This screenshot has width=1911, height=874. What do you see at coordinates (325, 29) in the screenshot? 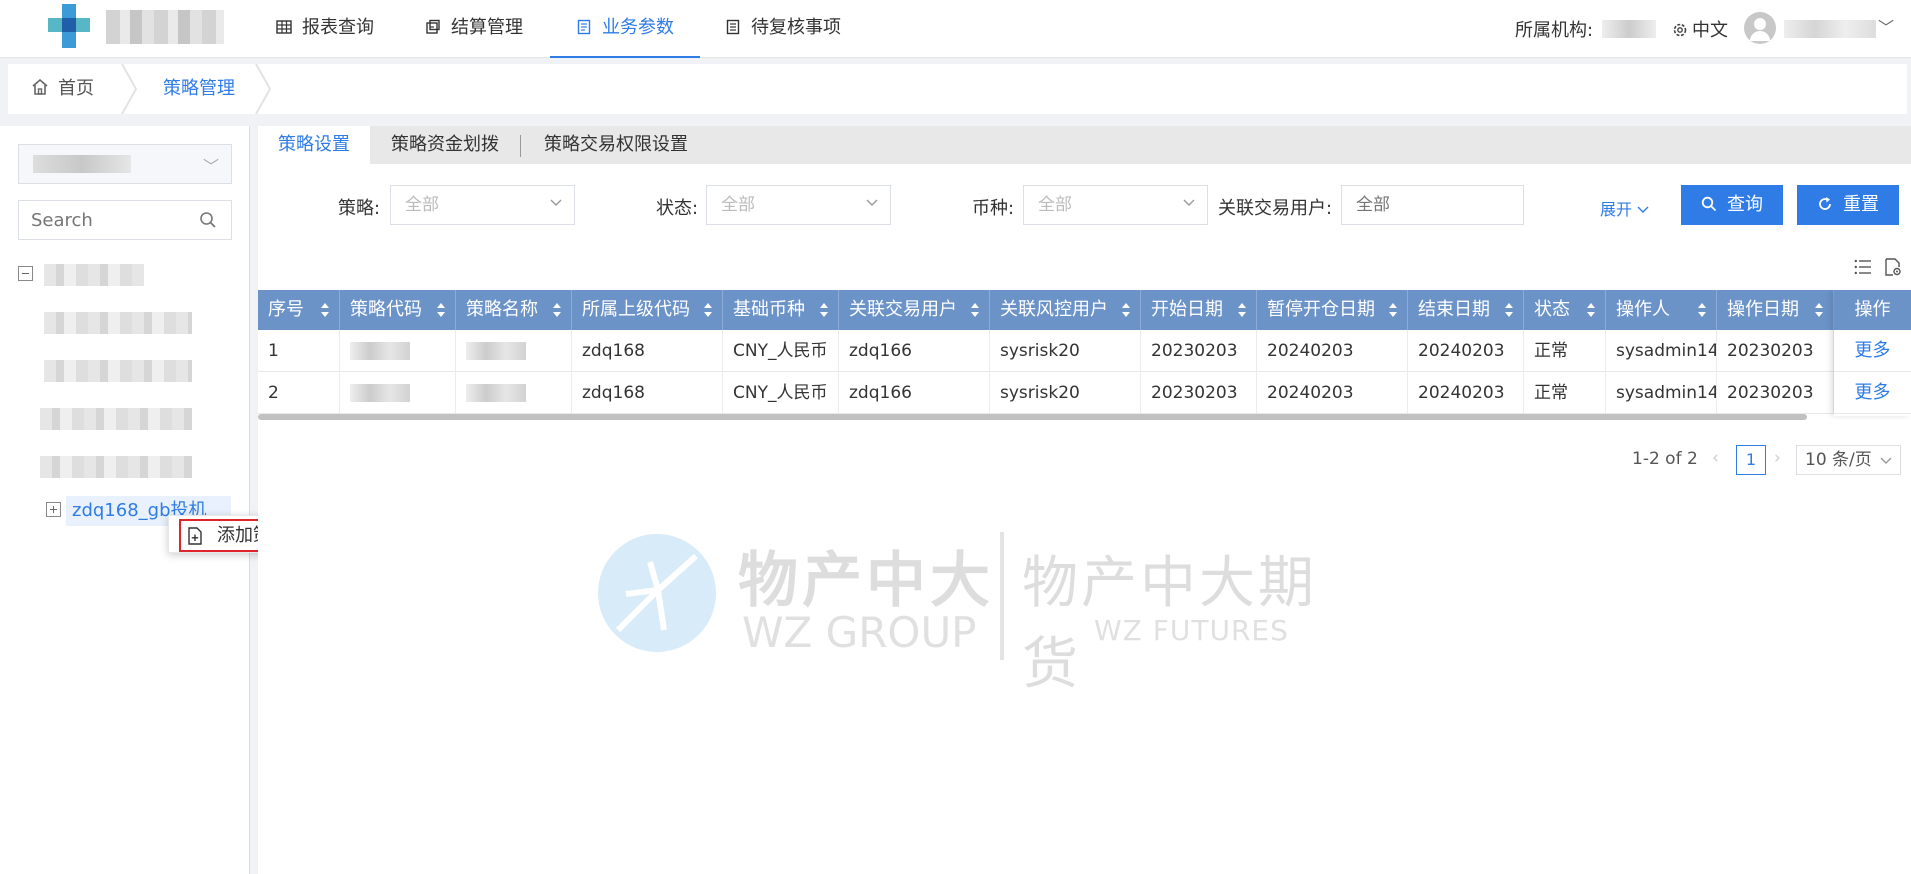
I see `nav-report-query: 报表查询` at bounding box center [325, 29].